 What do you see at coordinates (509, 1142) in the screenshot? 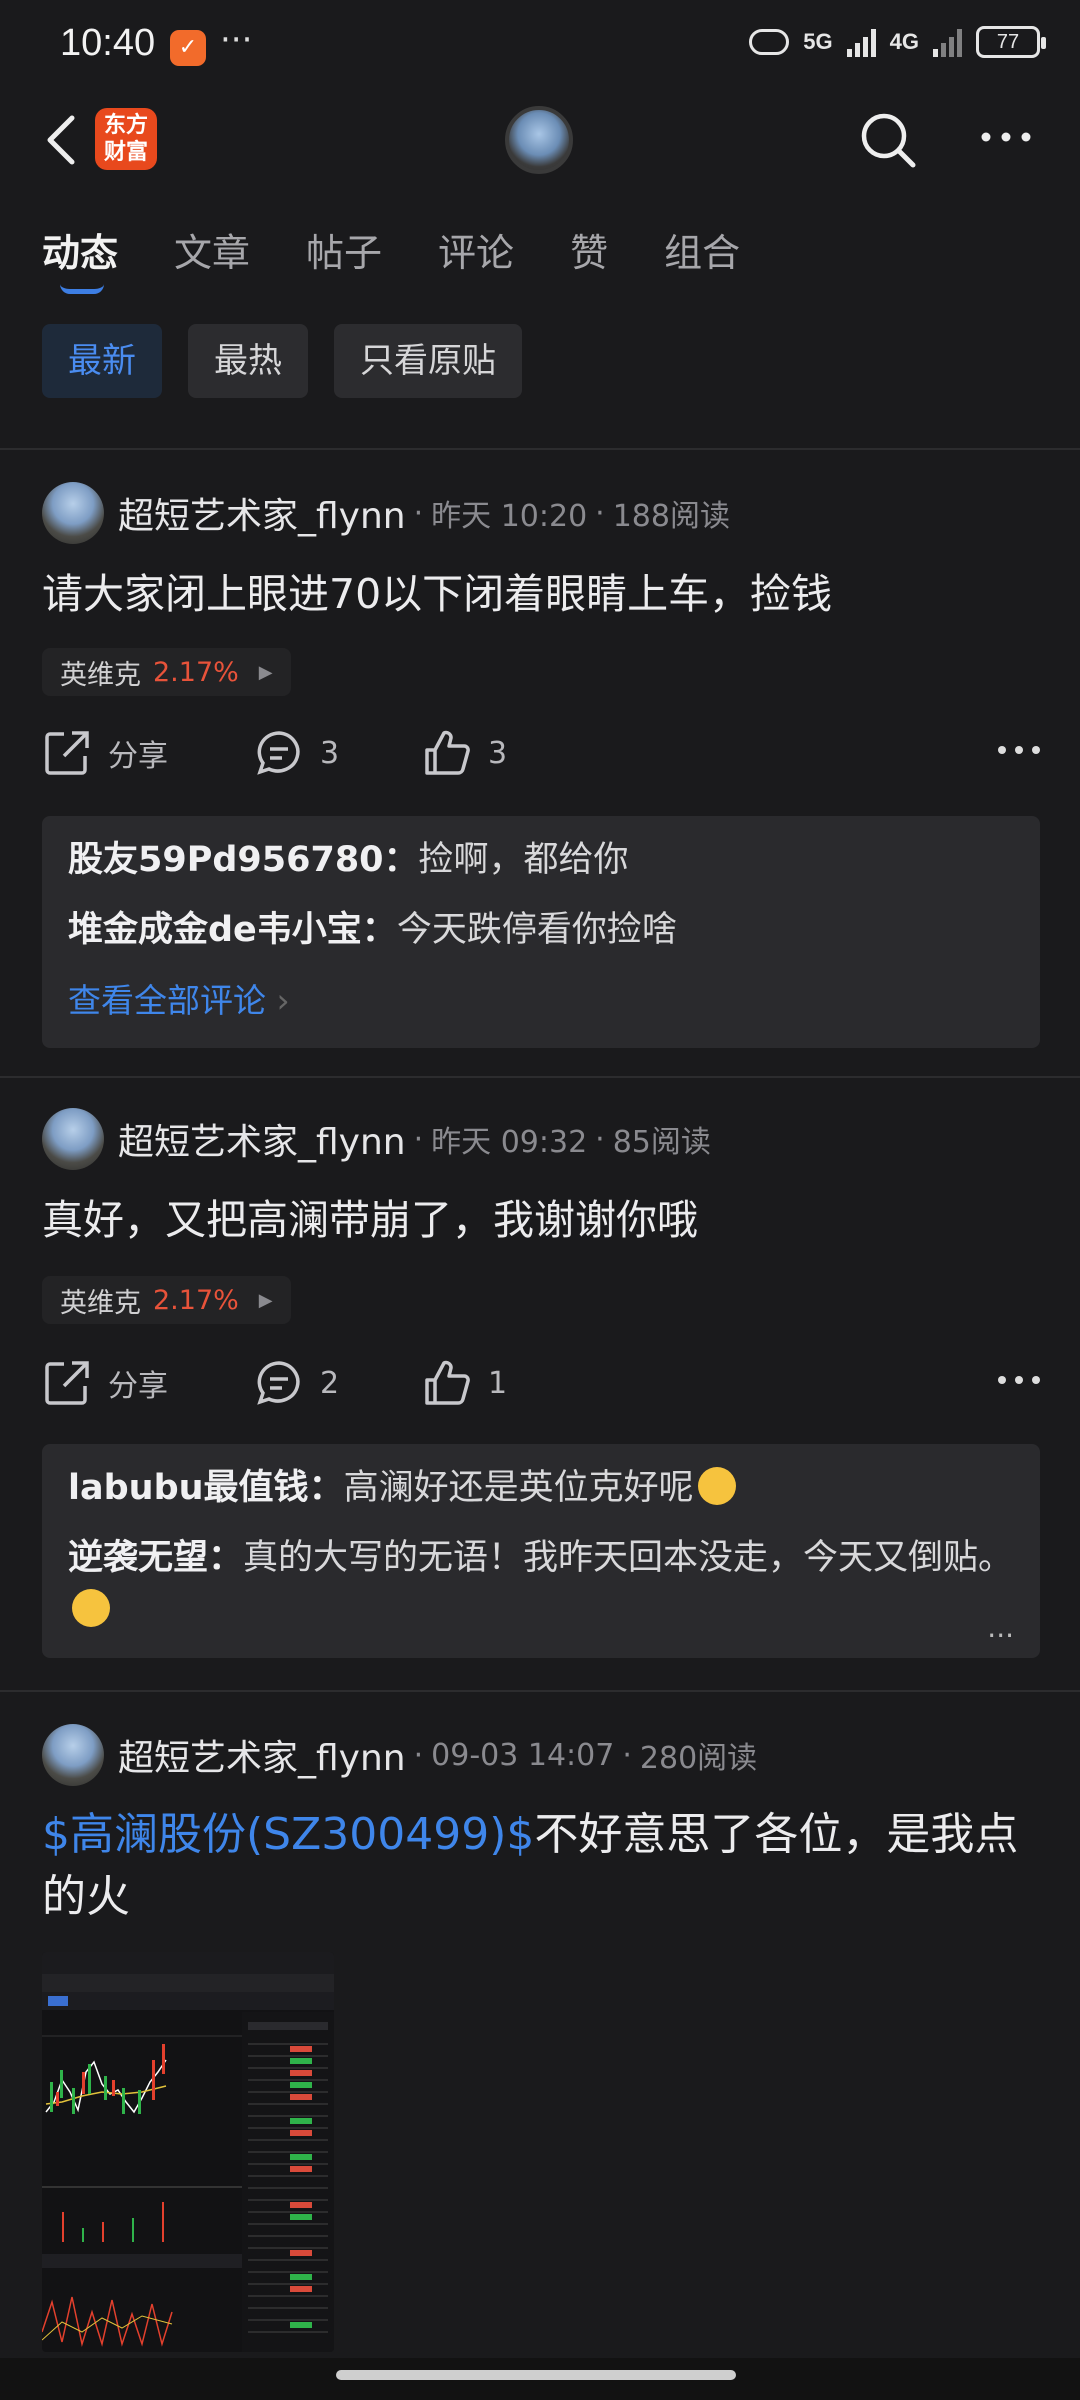
I see `post-time: 昨天 09:32` at bounding box center [509, 1142].